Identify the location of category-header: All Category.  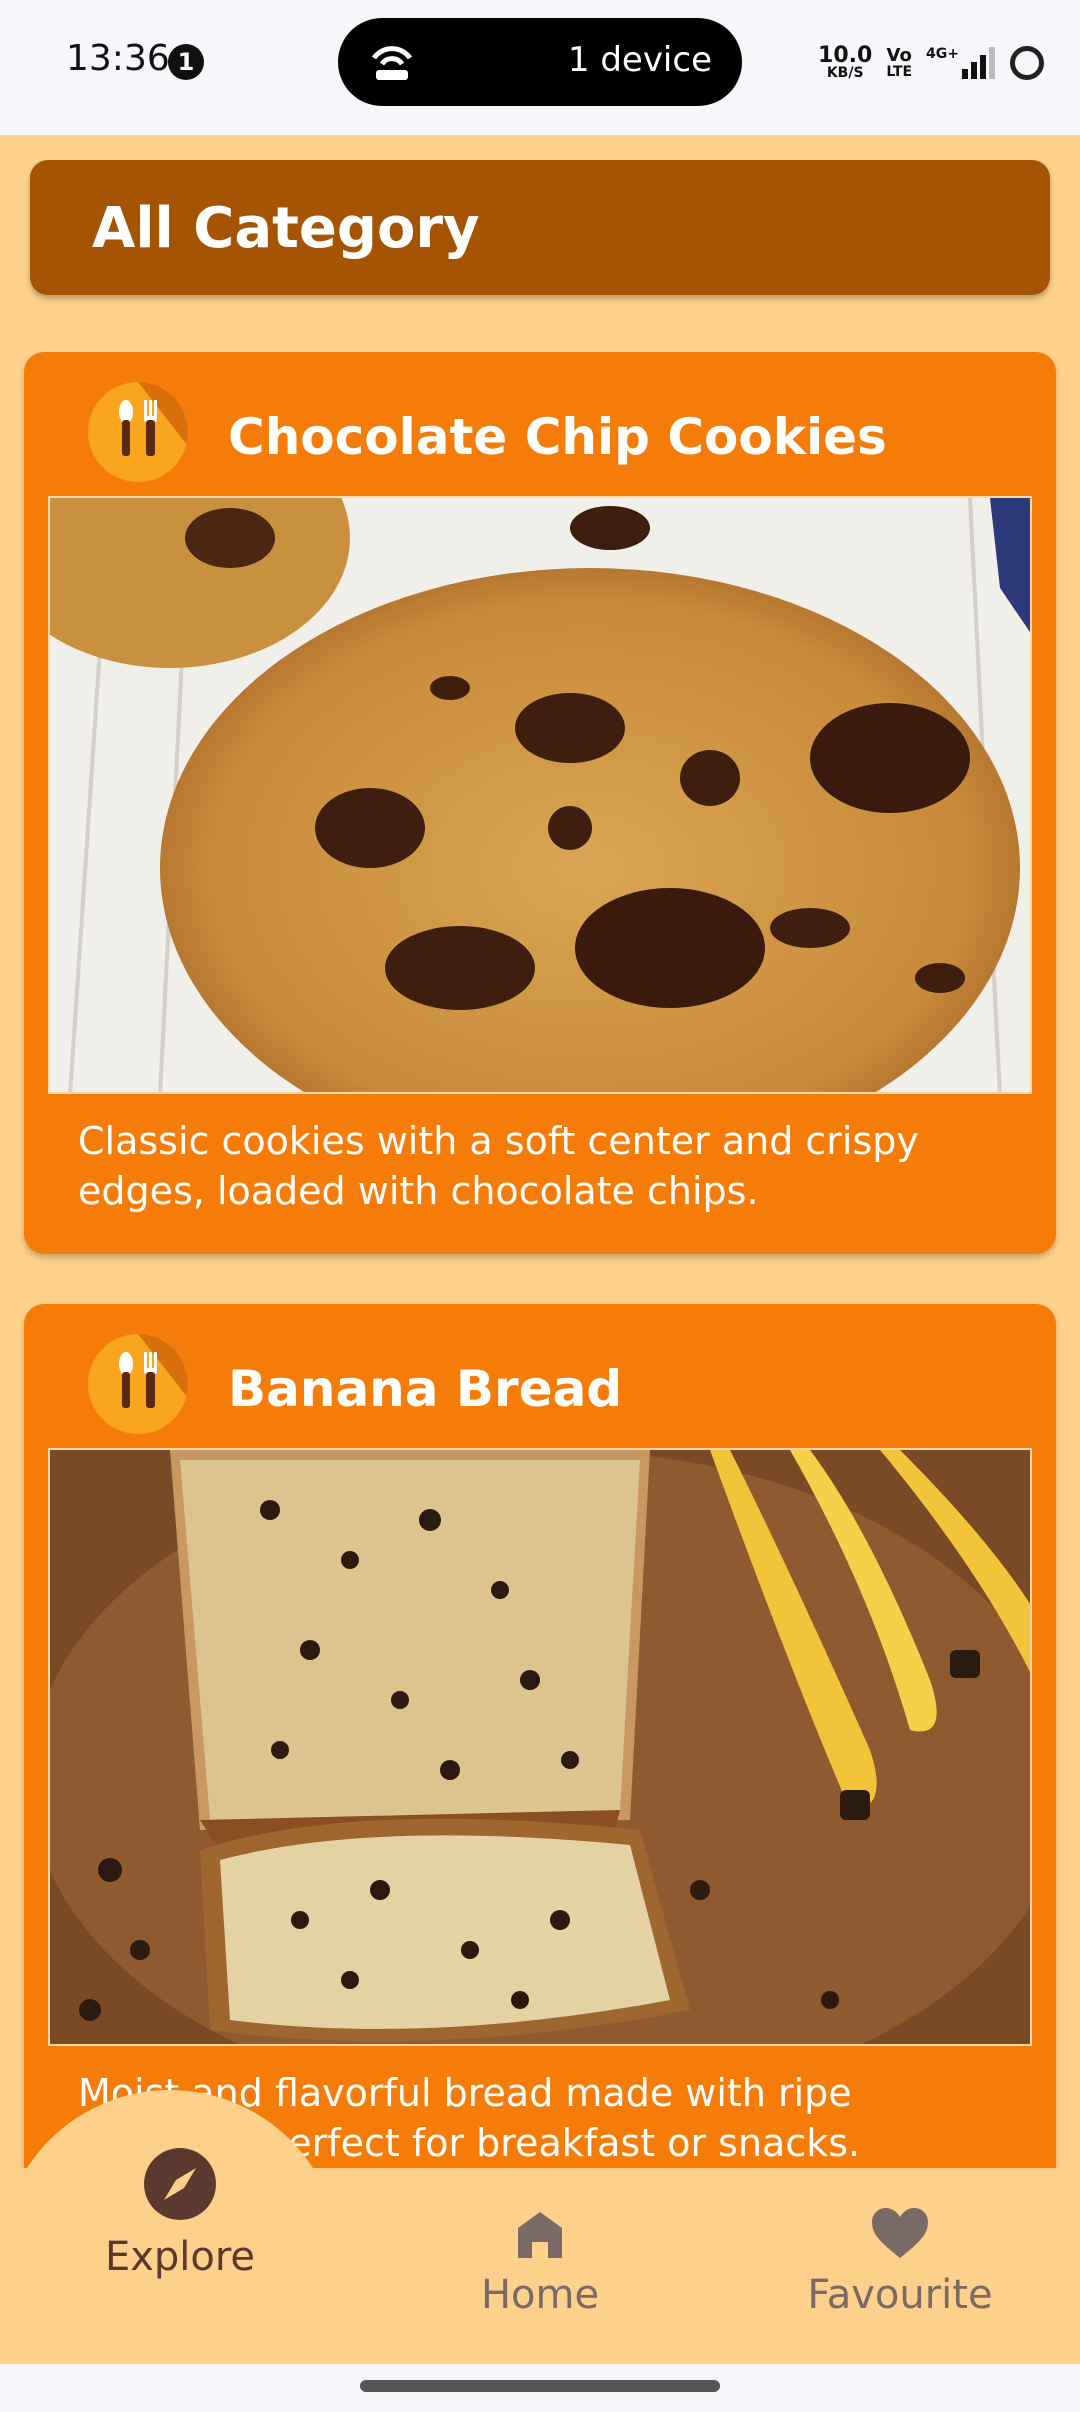
(540, 227).